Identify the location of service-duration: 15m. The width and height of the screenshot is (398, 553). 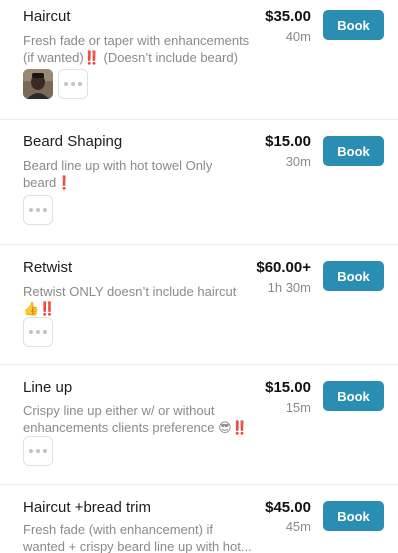
(298, 407).